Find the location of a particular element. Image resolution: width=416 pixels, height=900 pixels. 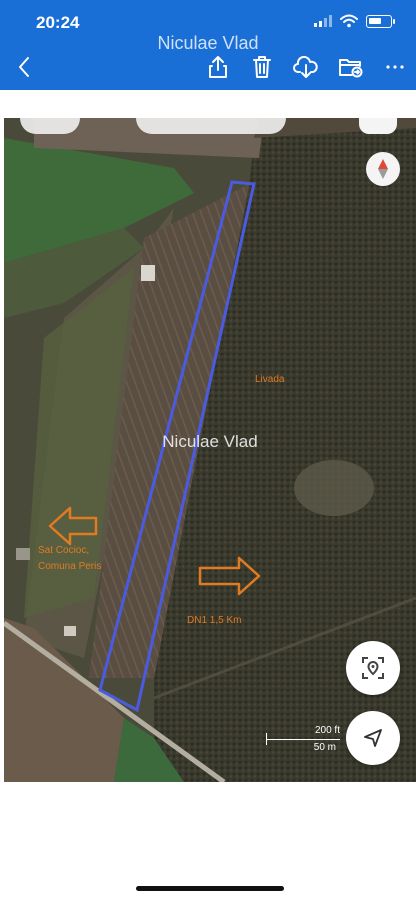

scale-bar is located at coordinates (303, 739).